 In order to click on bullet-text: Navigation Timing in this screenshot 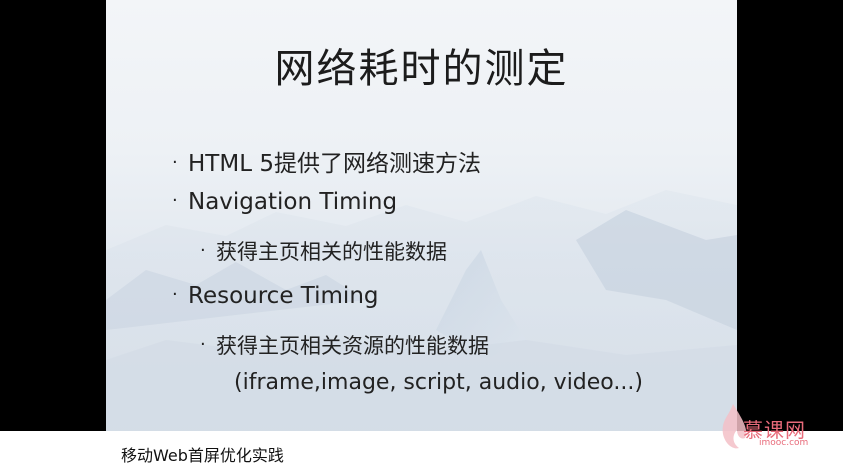, I will do `click(293, 202)`.